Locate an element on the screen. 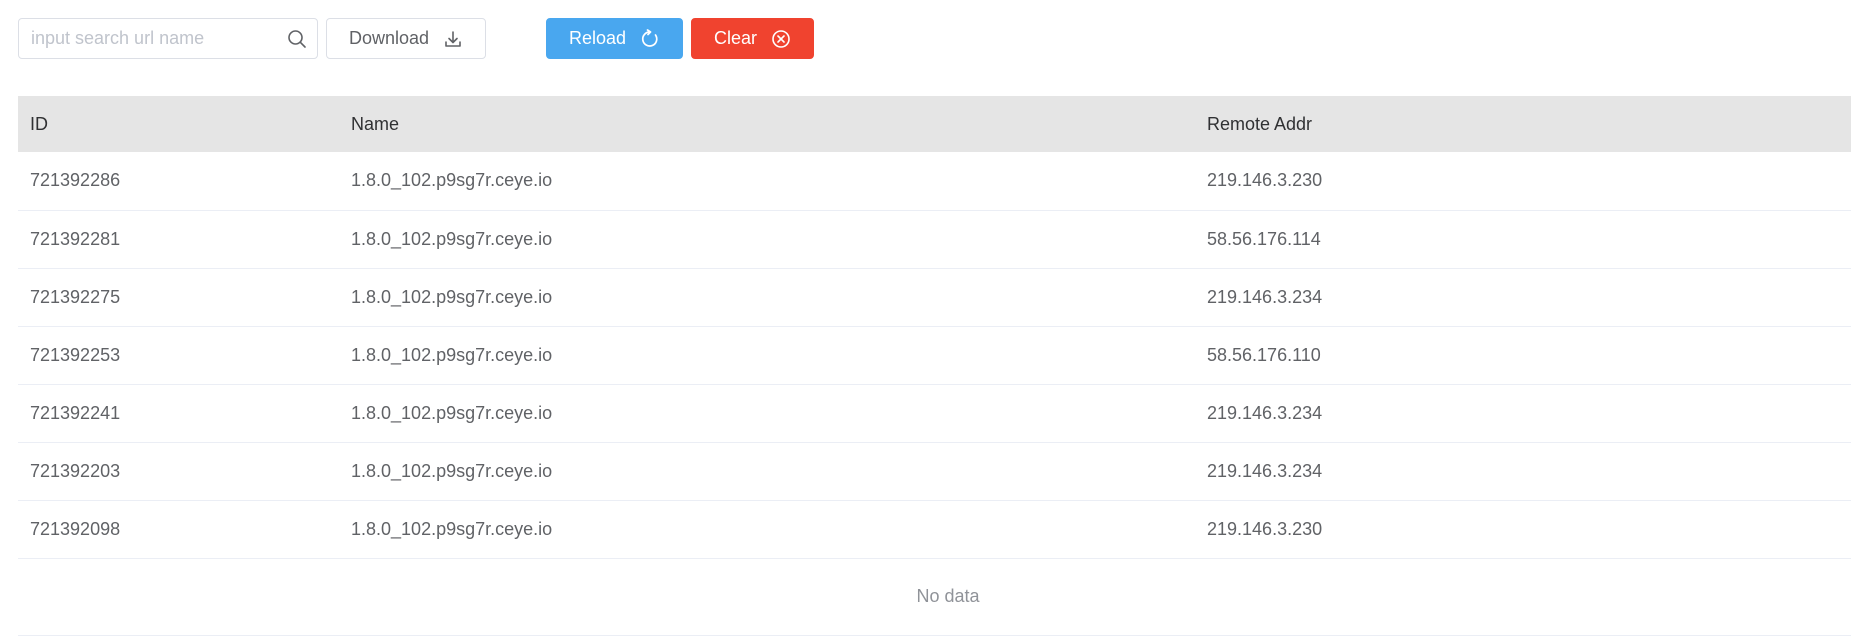 The height and width of the screenshot is (641, 1851). column-header-remote-addr: Remote Addr is located at coordinates (1515, 124).